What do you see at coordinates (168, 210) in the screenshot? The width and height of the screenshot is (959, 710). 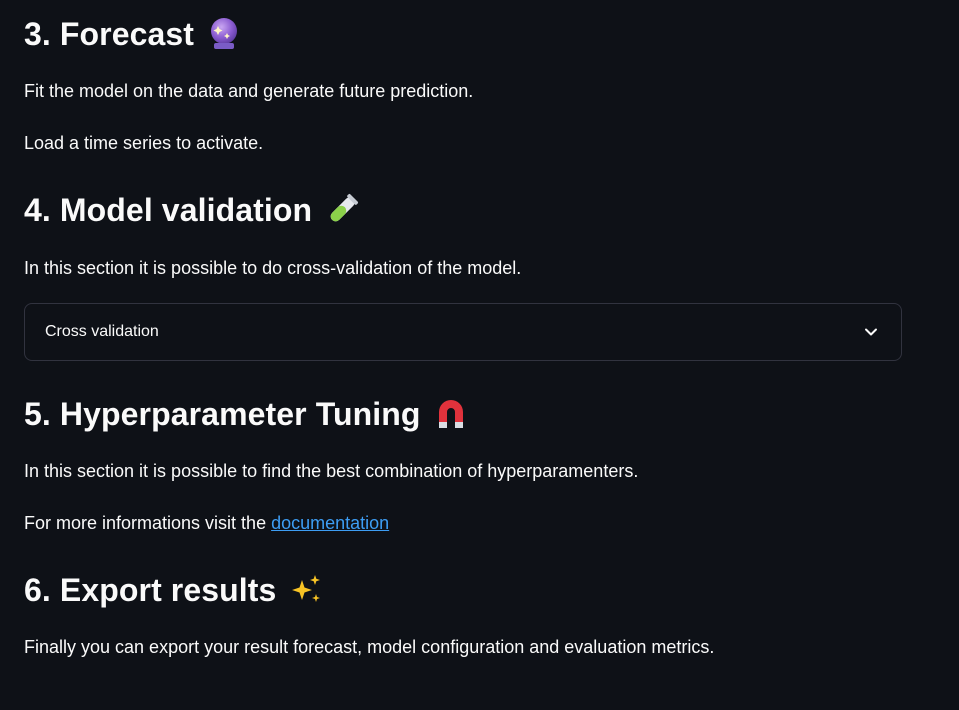 I see `validation-title: 4. Model validation` at bounding box center [168, 210].